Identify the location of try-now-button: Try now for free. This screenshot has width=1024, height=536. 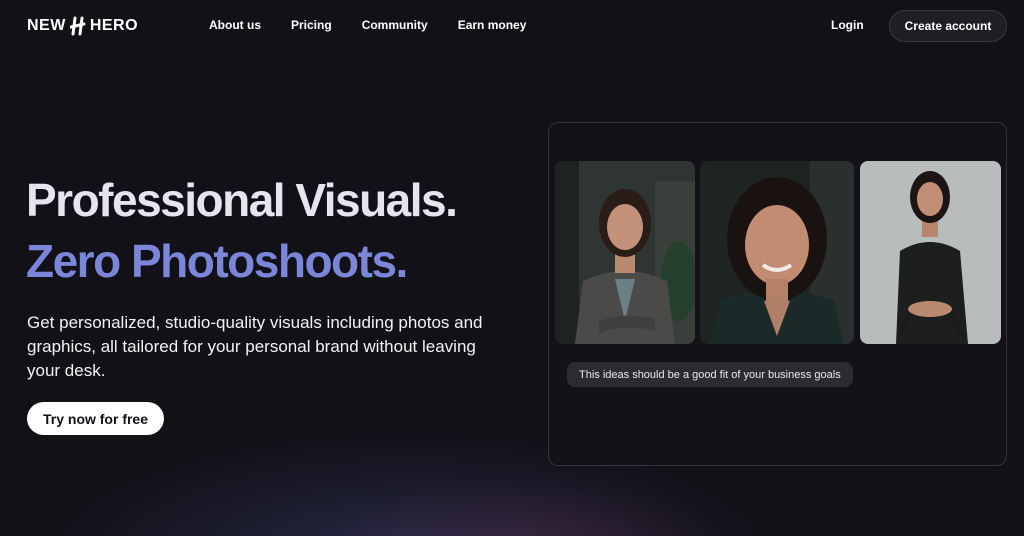
(95, 418).